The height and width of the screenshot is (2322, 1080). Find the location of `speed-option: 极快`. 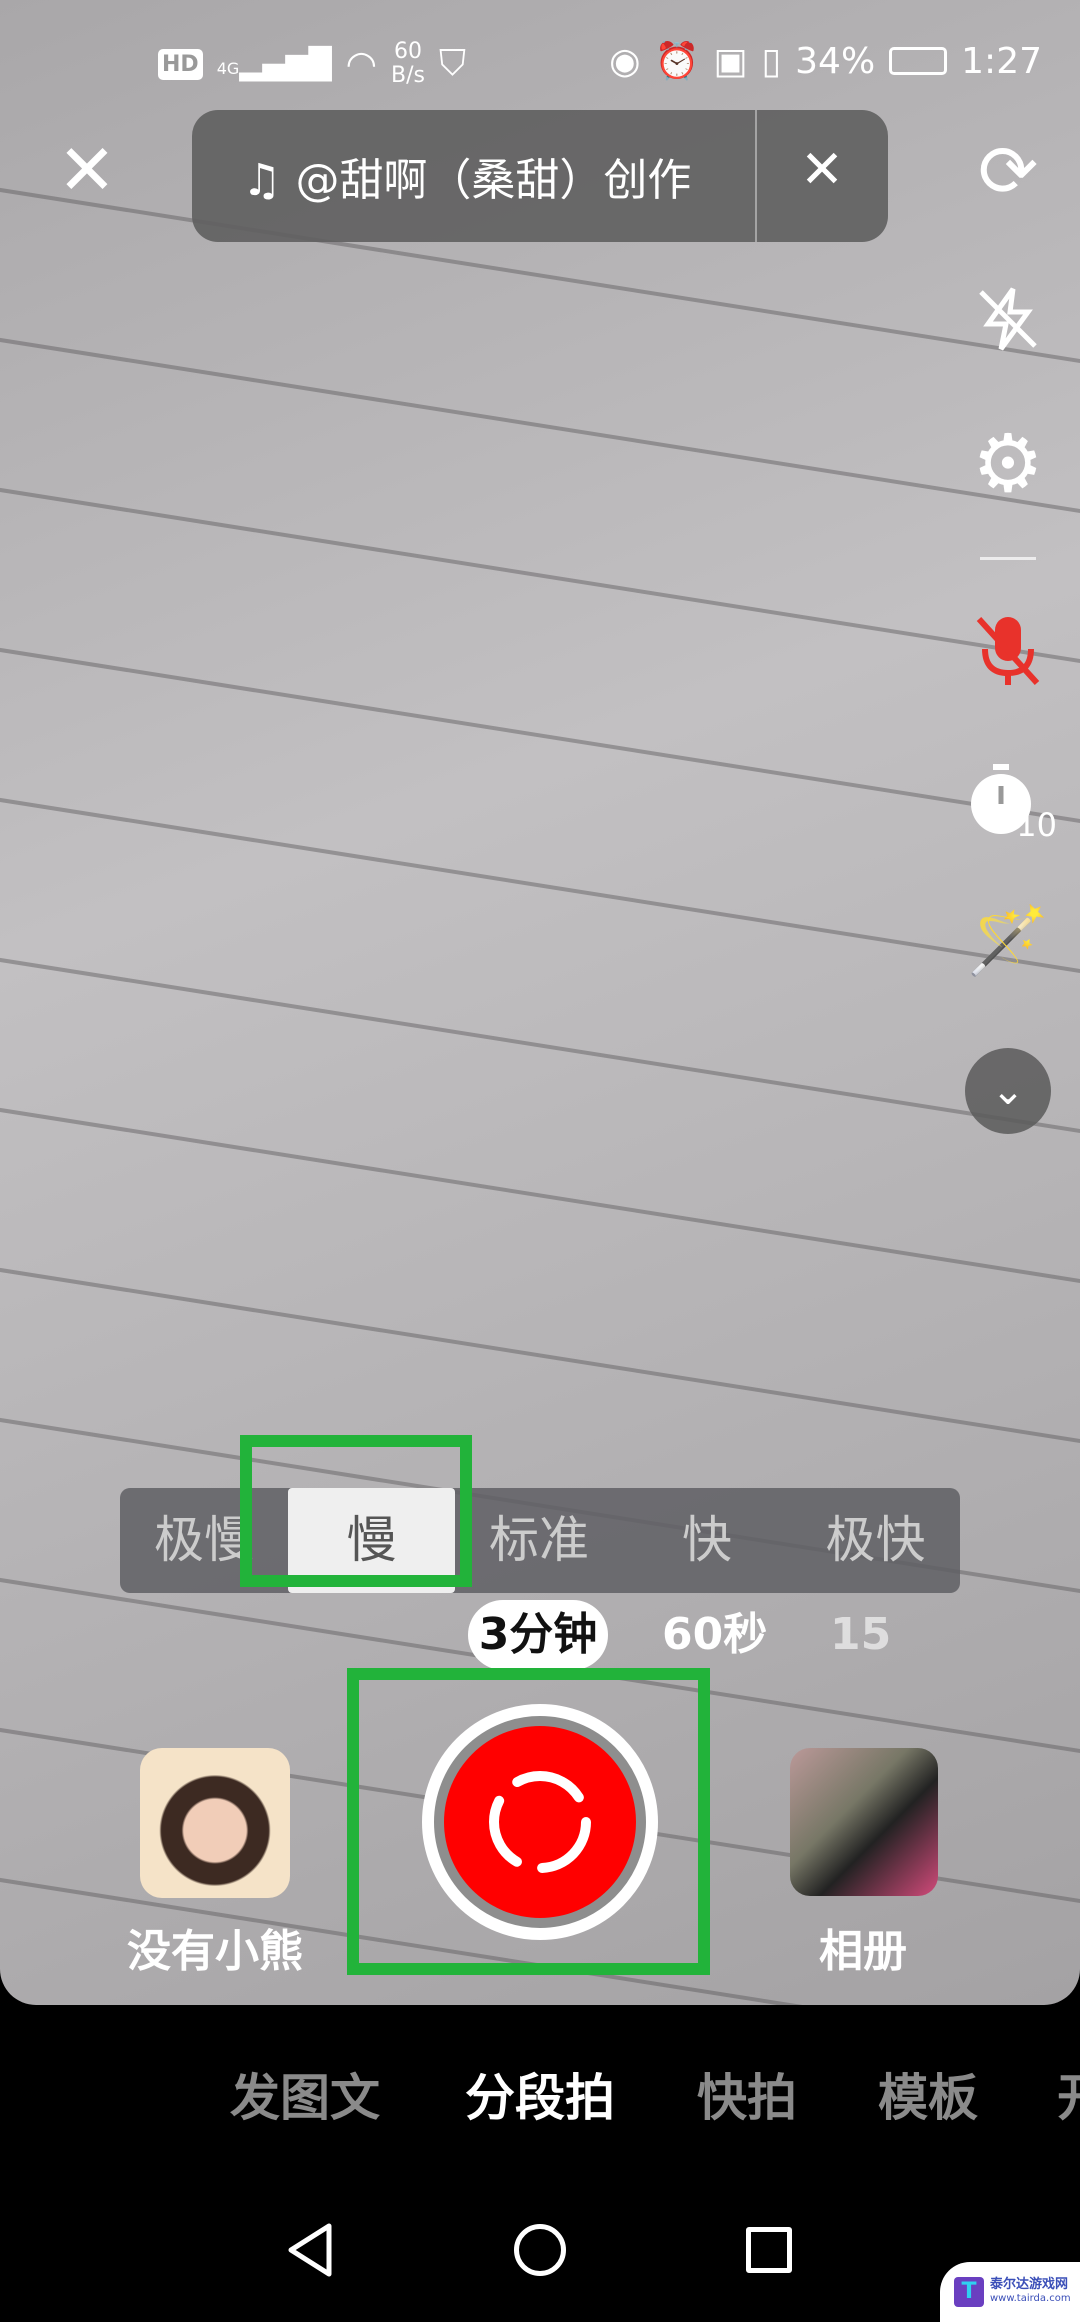

speed-option: 极快 is located at coordinates (875, 1540).